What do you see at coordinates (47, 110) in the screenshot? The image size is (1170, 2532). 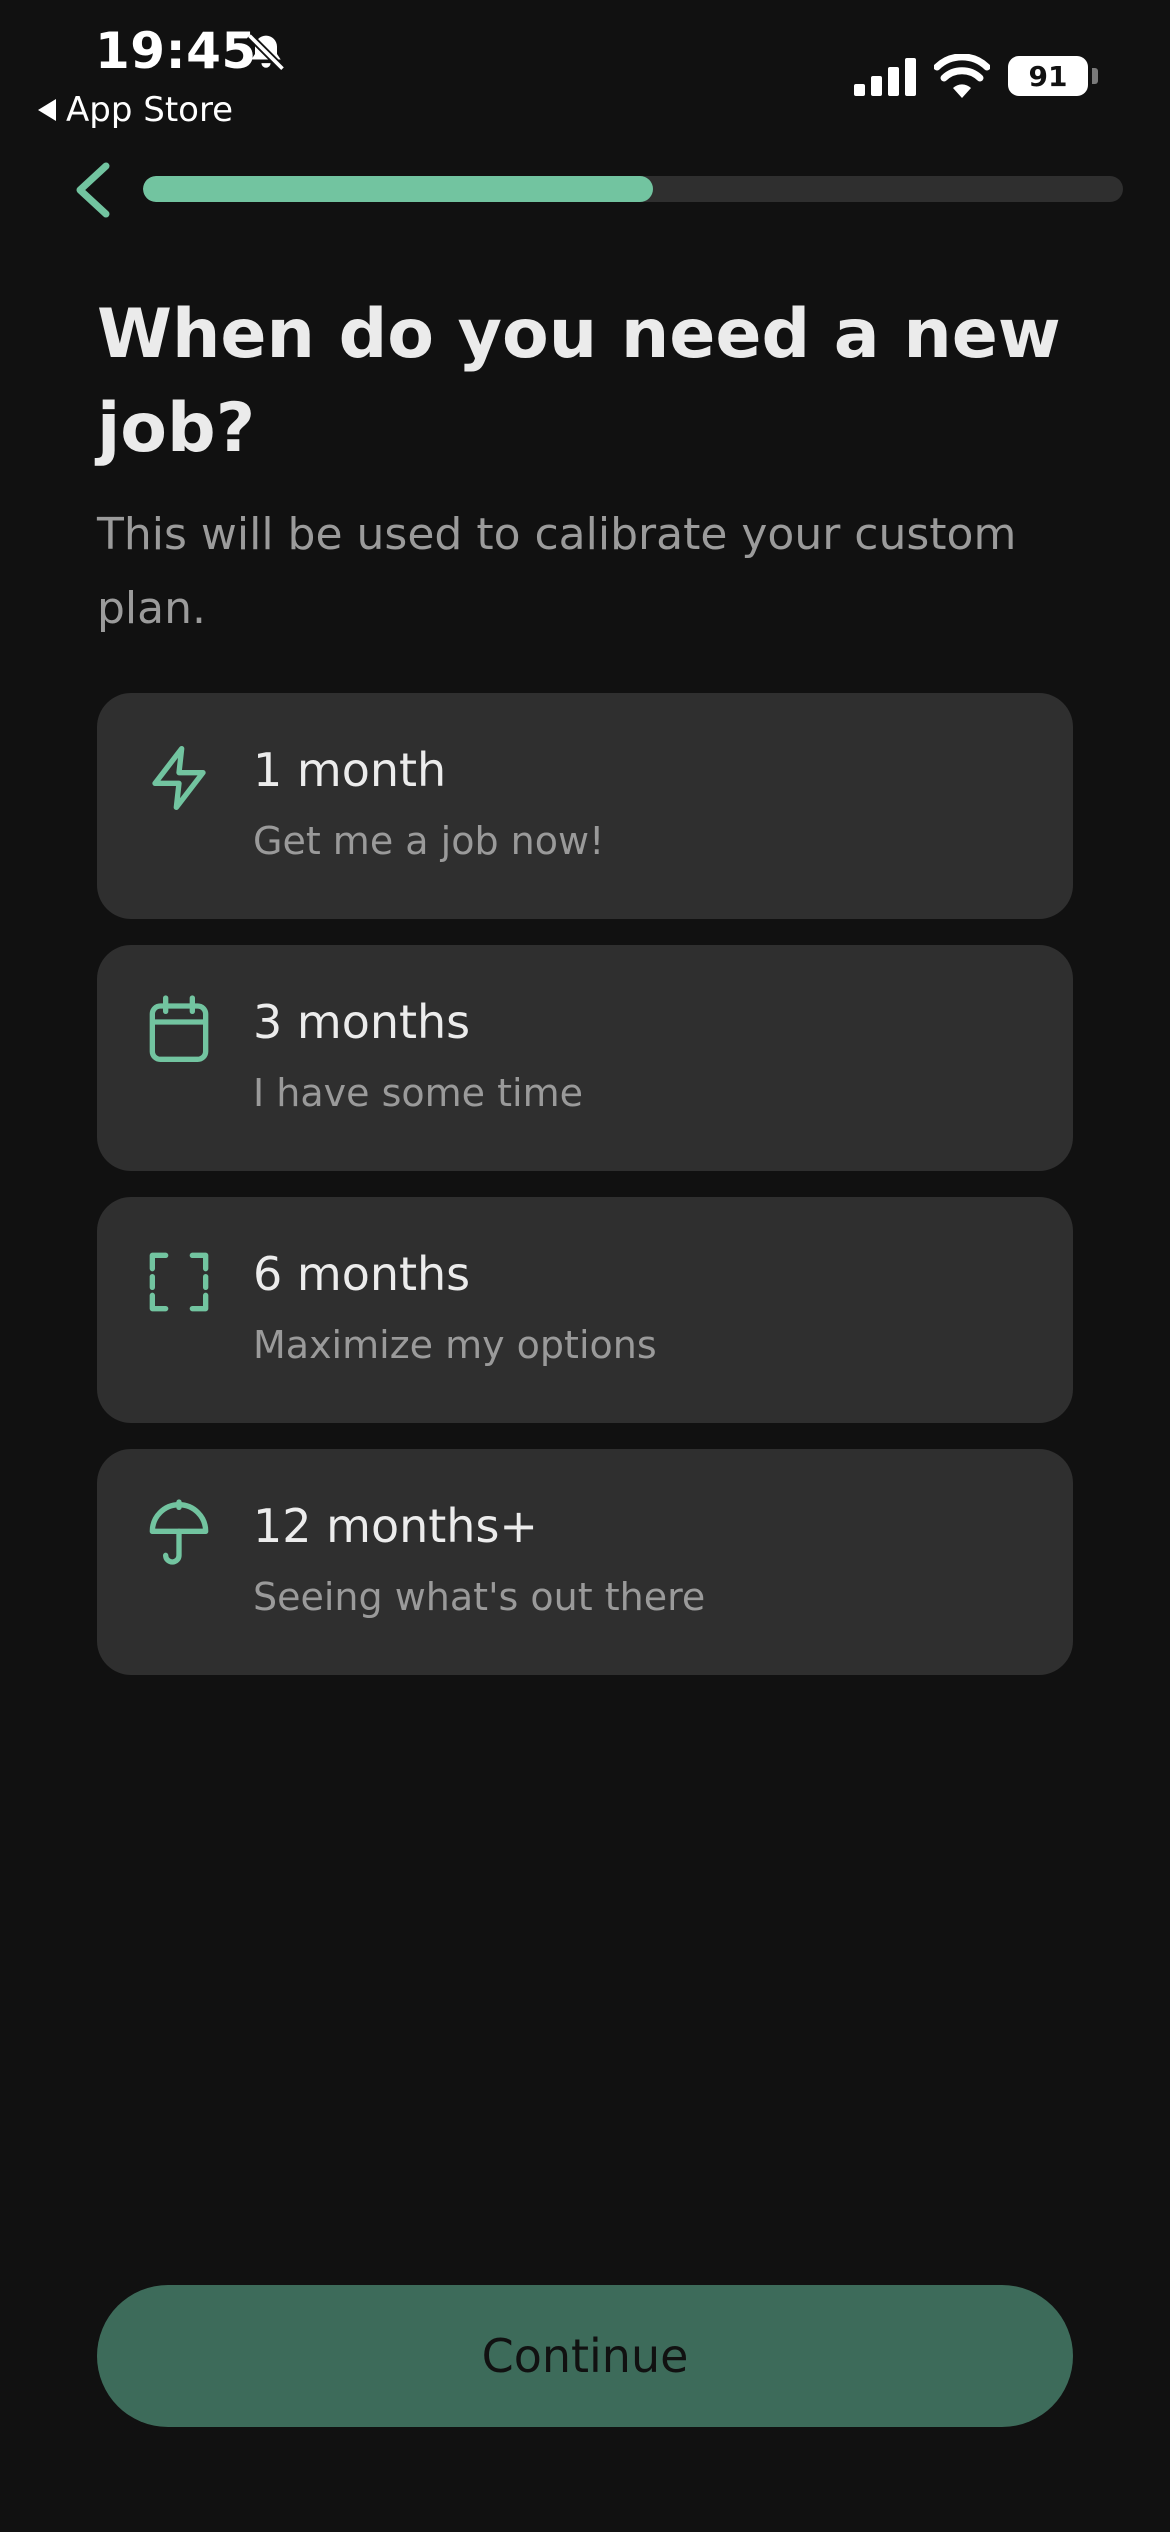 I see `back-triangle-icon` at bounding box center [47, 110].